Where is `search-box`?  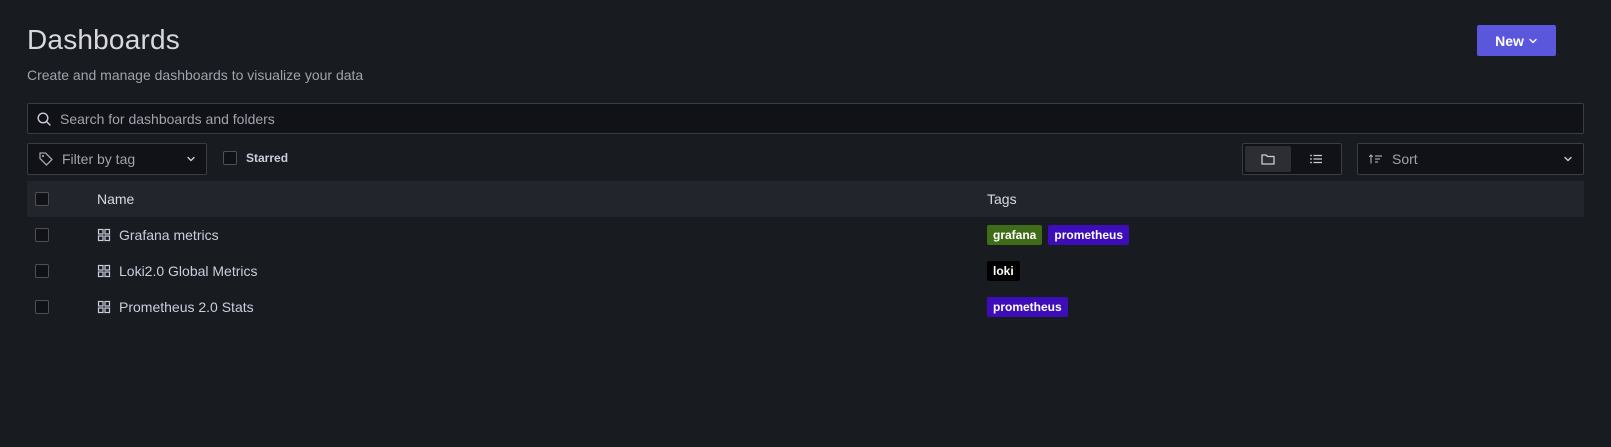 search-box is located at coordinates (805, 118).